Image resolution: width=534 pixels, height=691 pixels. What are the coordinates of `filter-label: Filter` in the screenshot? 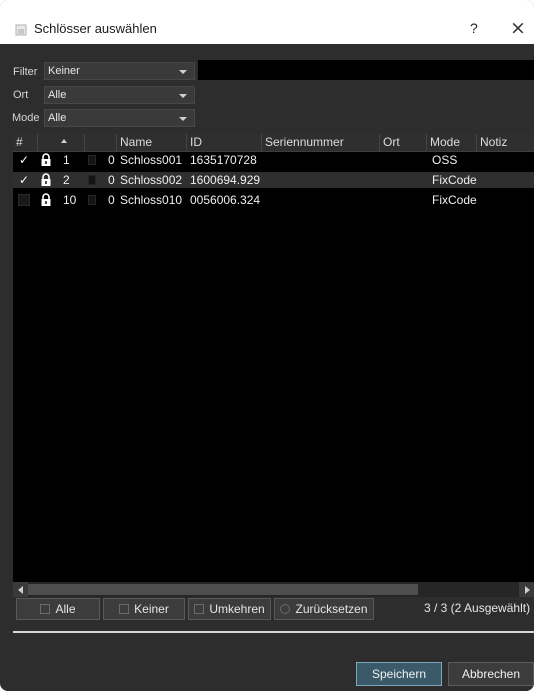 It's located at (25, 72).